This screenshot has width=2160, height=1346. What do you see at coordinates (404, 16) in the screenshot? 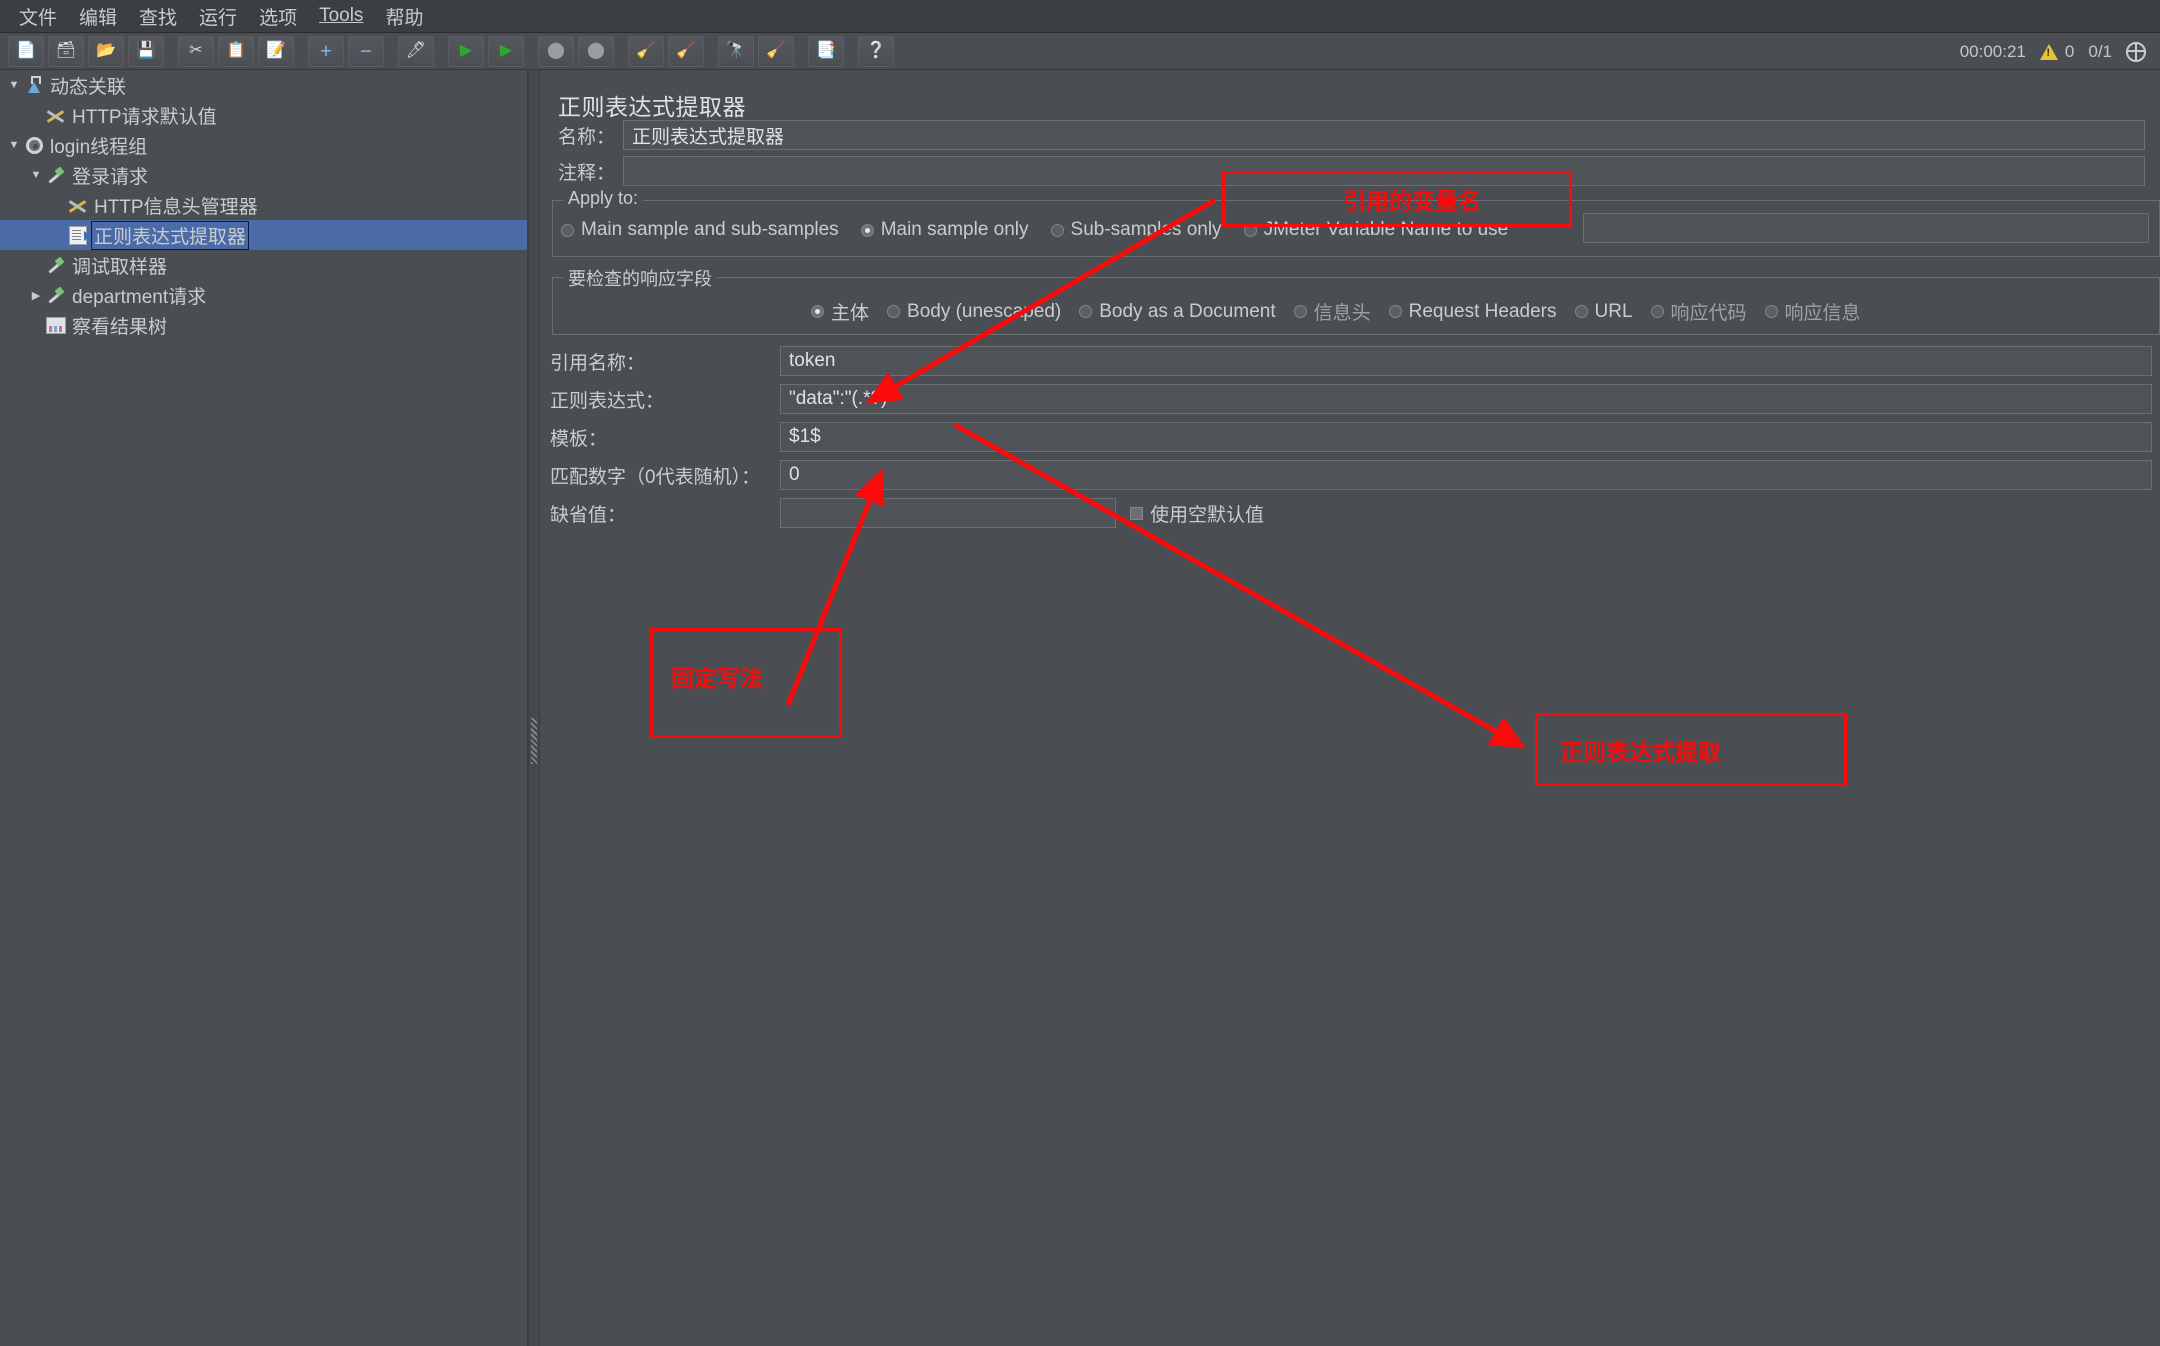
I see `menu-item-help: 帮助` at bounding box center [404, 16].